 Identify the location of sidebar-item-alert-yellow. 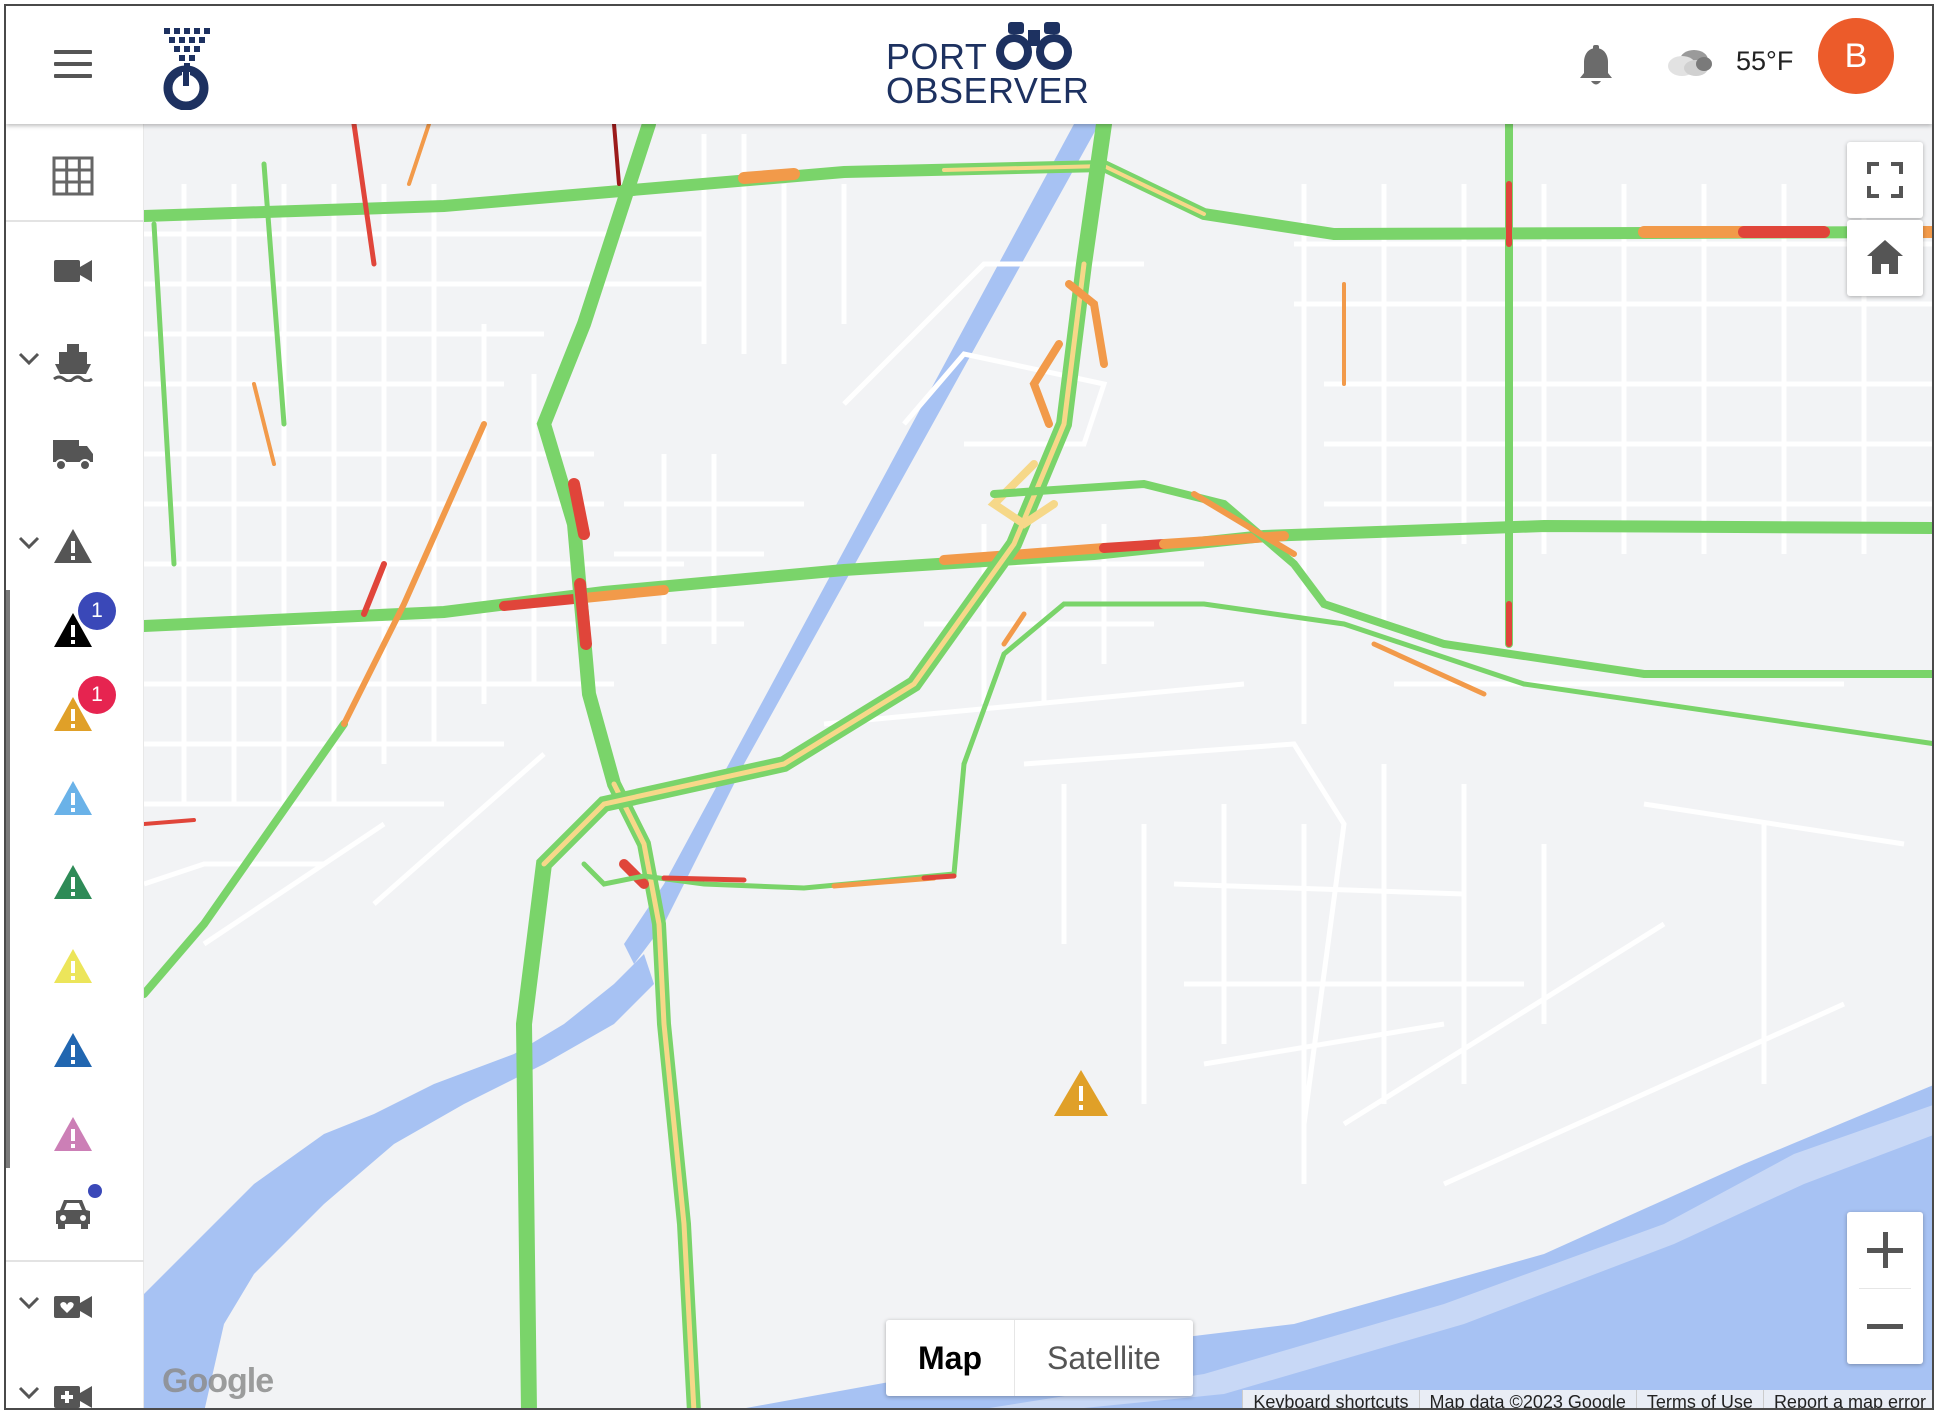
(75, 965).